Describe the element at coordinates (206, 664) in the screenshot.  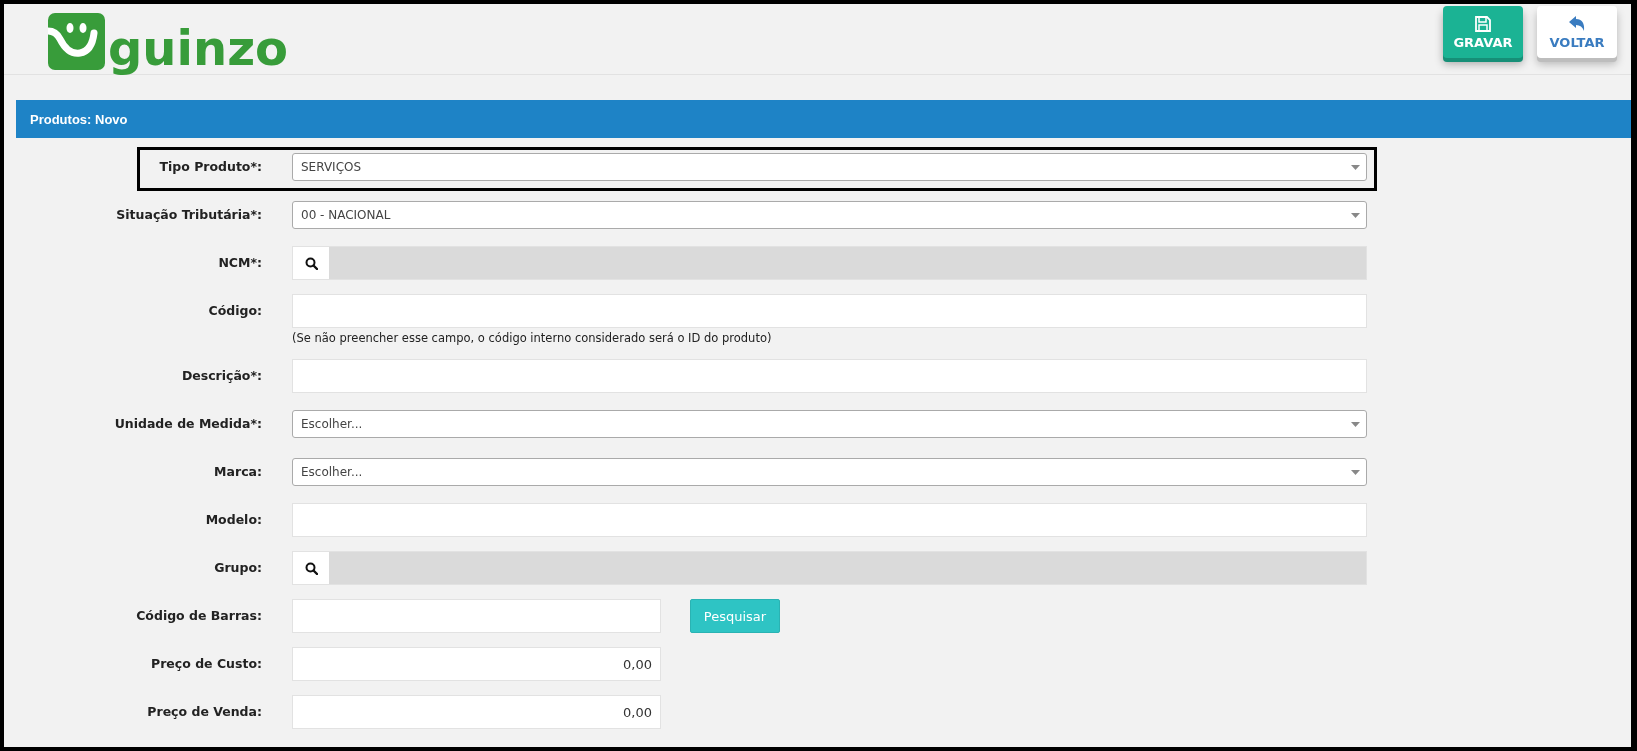
I see `field-label: Preço de Custo:` at that location.